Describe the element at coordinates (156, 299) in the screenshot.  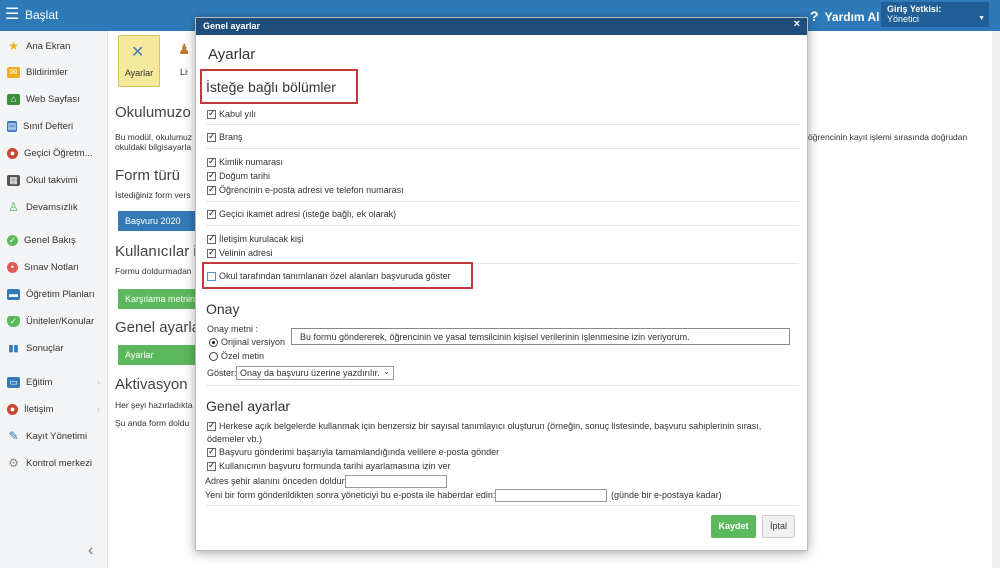
I see `karsilama-button: Karşılama metnini` at that location.